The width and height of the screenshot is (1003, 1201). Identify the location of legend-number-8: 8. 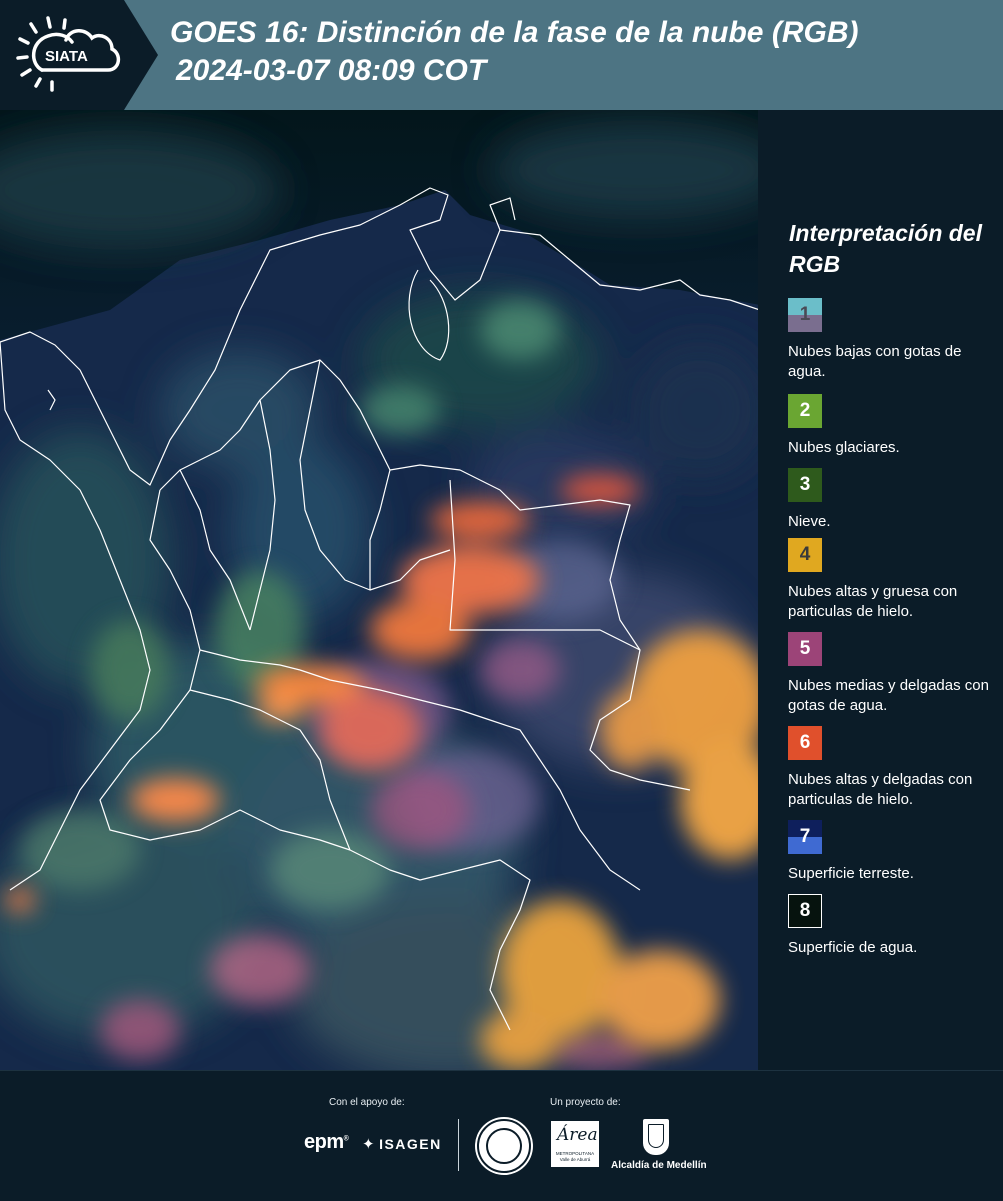
(805, 910).